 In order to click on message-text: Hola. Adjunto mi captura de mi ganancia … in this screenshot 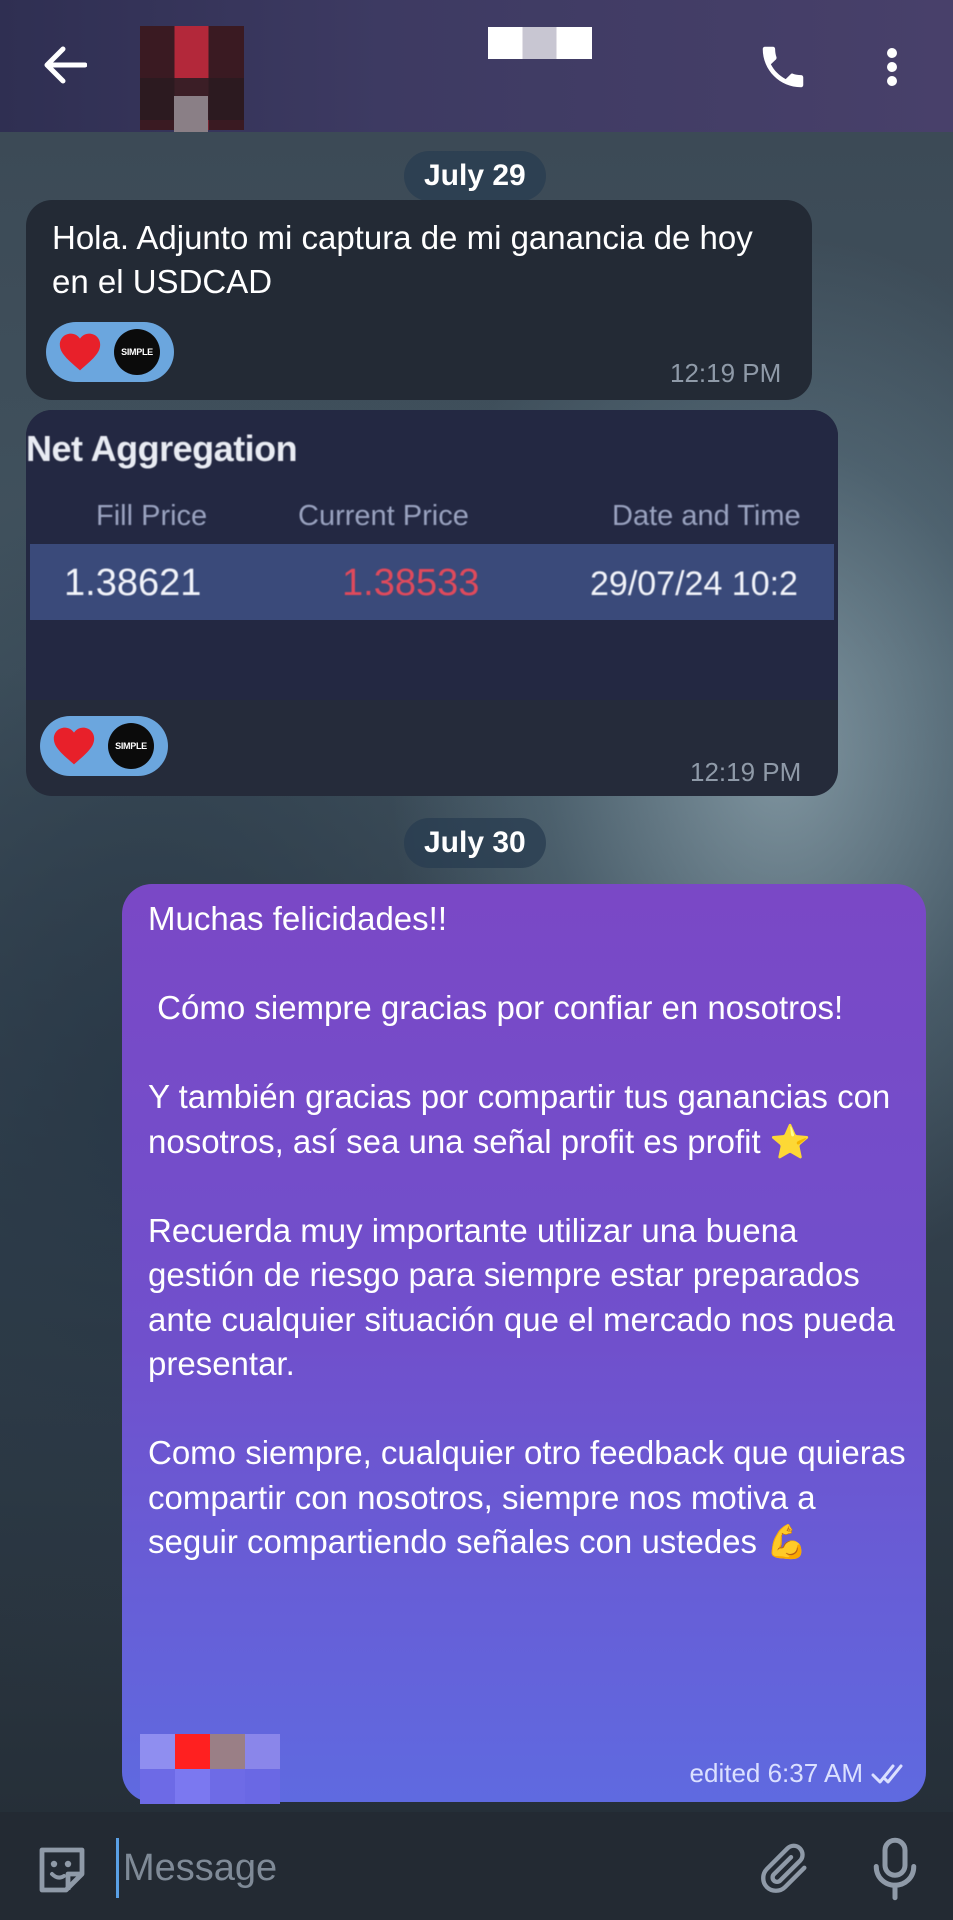, I will do `click(402, 259)`.